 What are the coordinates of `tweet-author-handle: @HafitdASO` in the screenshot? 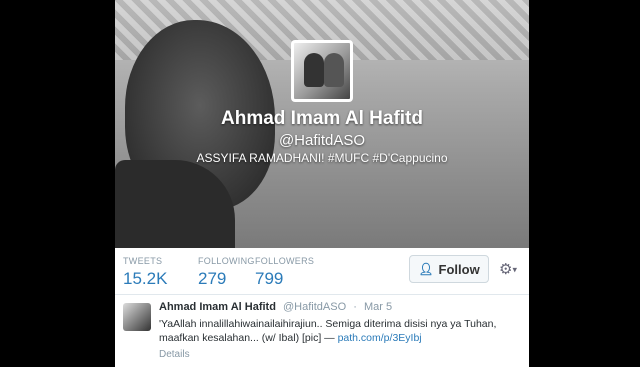 It's located at (314, 307).